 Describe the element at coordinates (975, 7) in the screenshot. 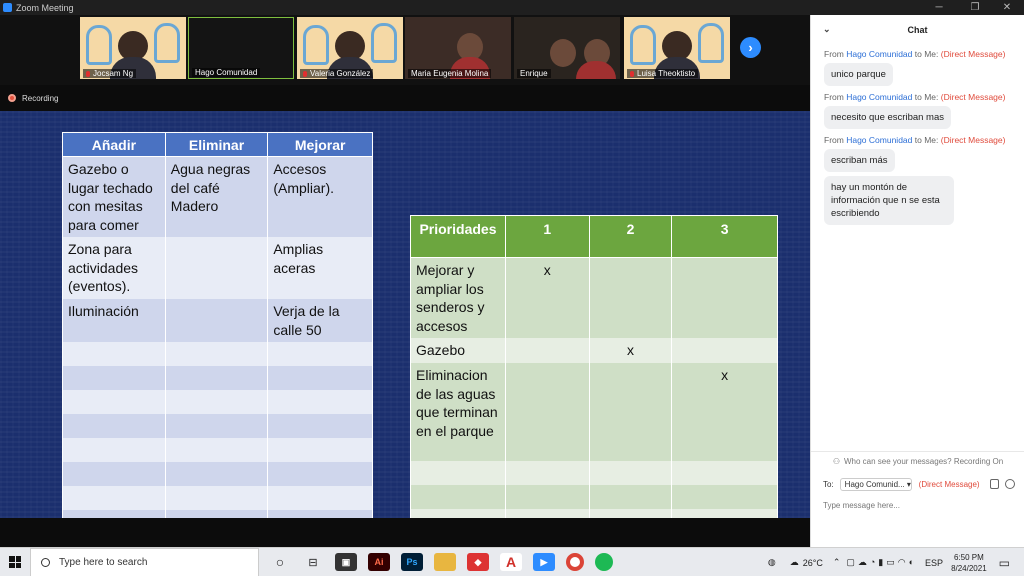

I see `maximize-button: ❐` at that location.